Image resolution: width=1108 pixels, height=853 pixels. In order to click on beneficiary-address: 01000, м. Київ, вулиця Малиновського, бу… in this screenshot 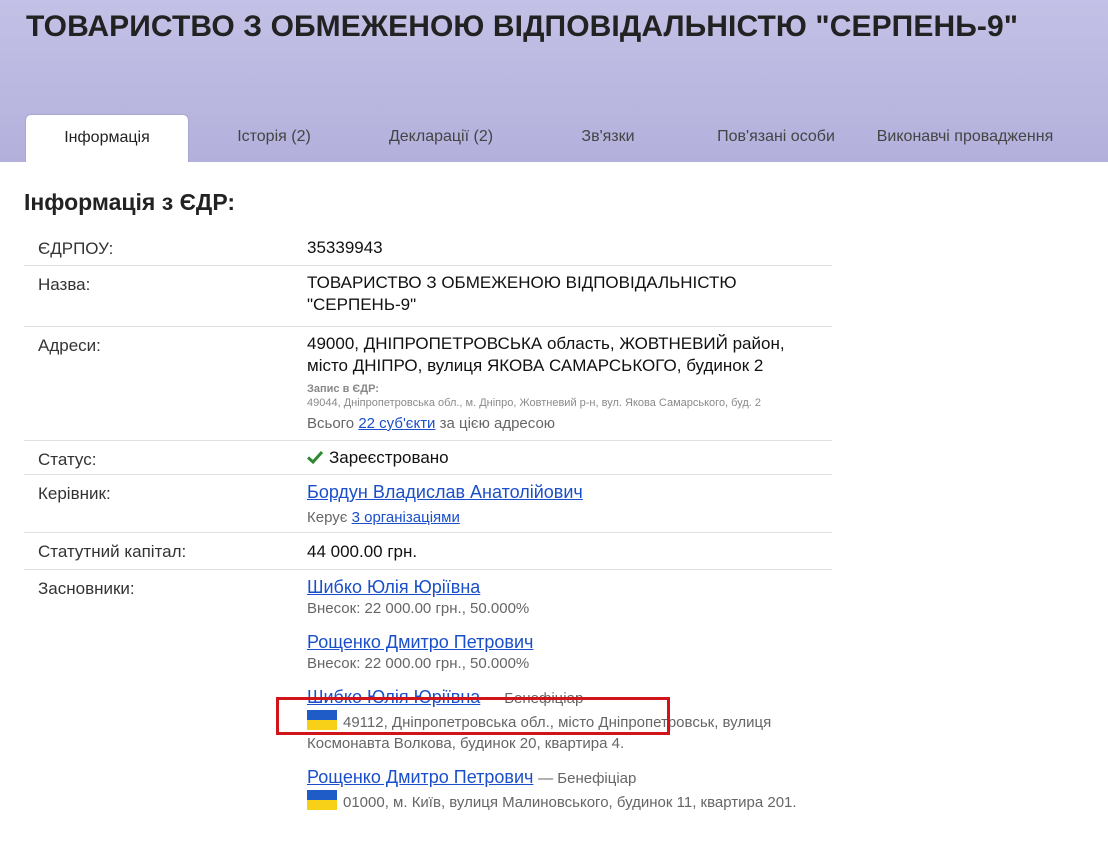, I will do `click(570, 802)`.